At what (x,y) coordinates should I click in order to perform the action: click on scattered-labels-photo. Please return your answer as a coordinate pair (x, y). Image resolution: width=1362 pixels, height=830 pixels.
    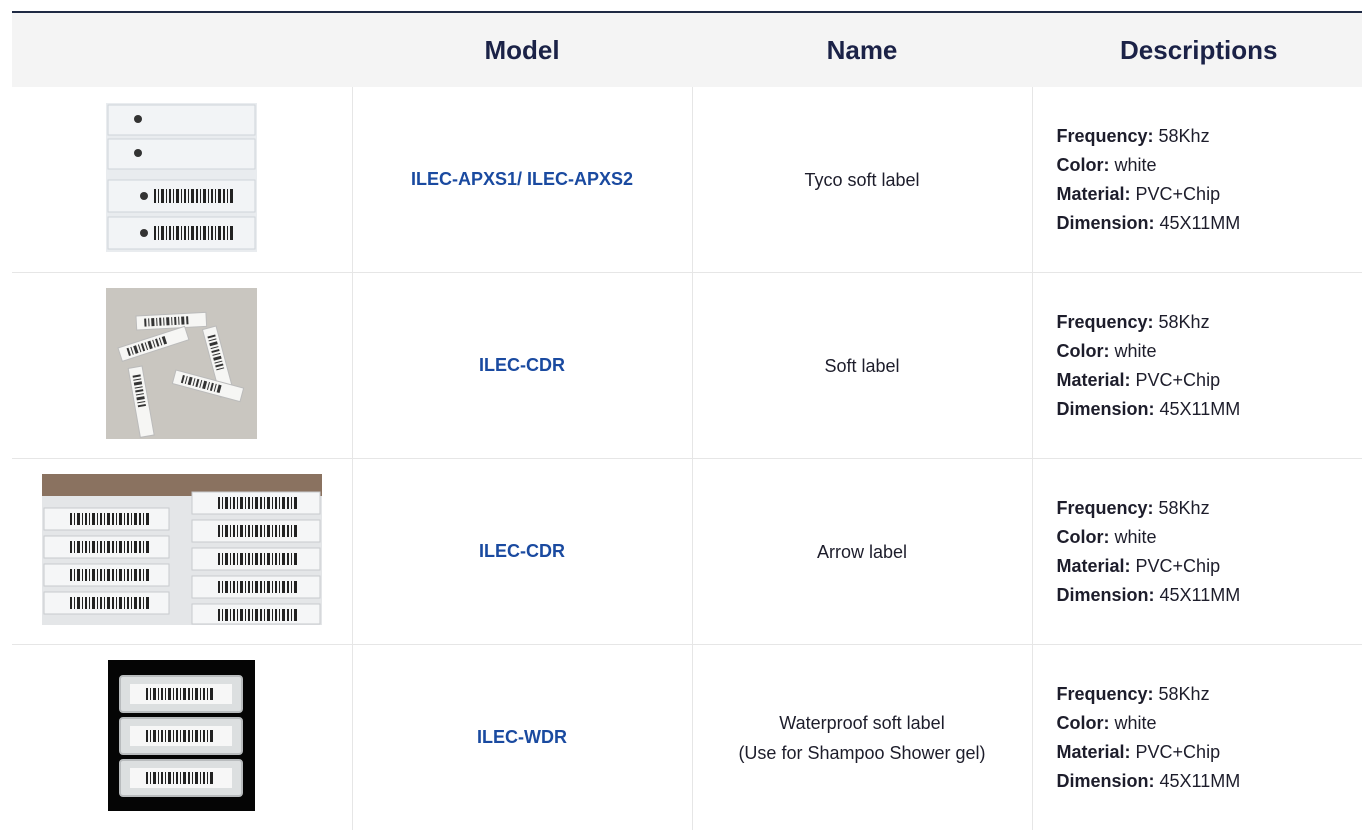
    Looking at the image, I should click on (181, 366).